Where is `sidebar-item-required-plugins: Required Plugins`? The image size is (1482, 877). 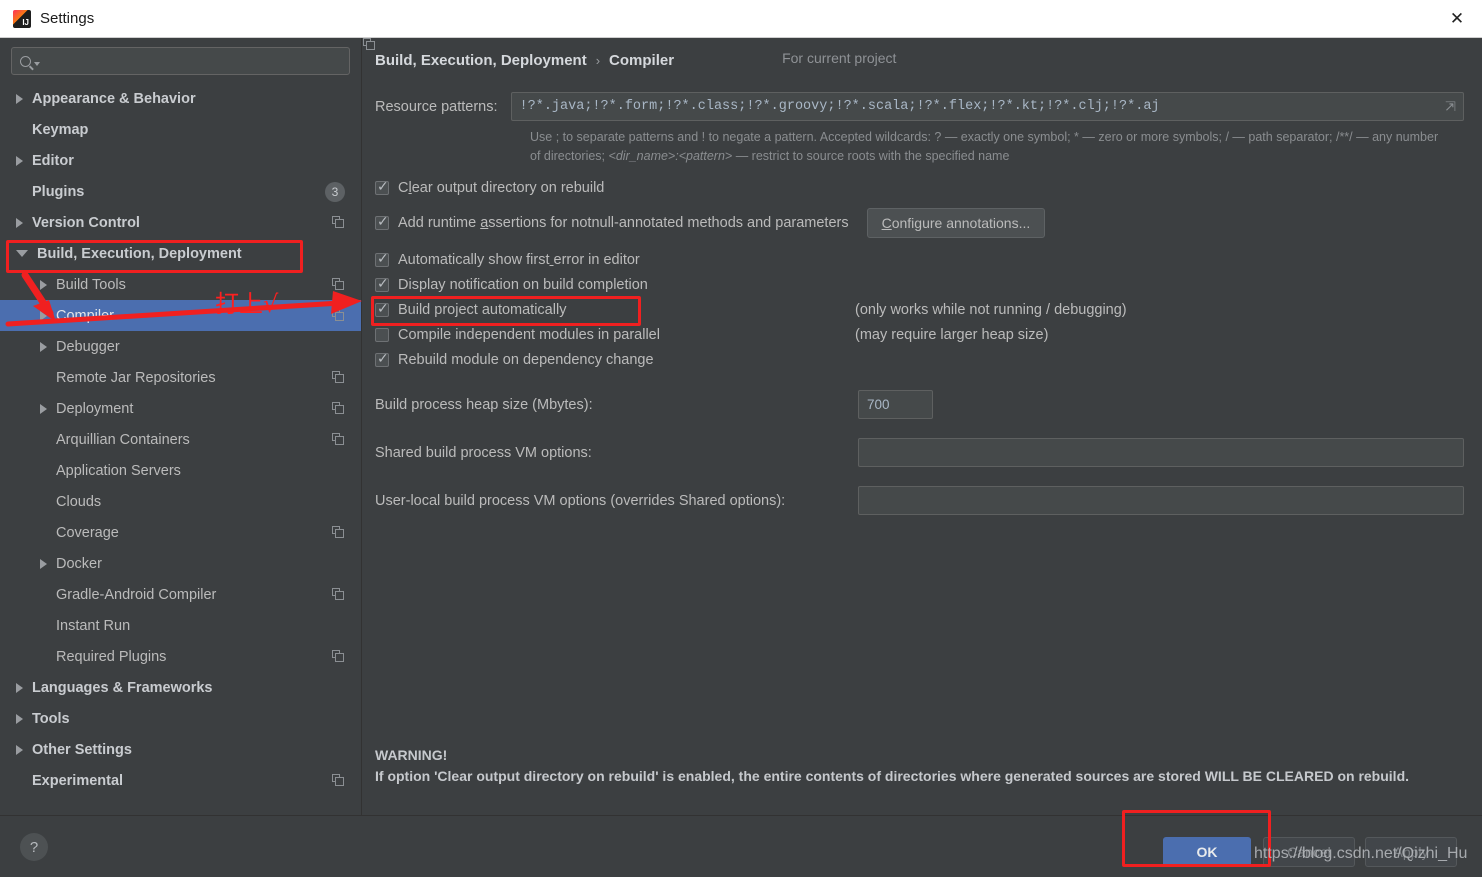
sidebar-item-required-plugins: Required Plugins is located at coordinates (180, 656).